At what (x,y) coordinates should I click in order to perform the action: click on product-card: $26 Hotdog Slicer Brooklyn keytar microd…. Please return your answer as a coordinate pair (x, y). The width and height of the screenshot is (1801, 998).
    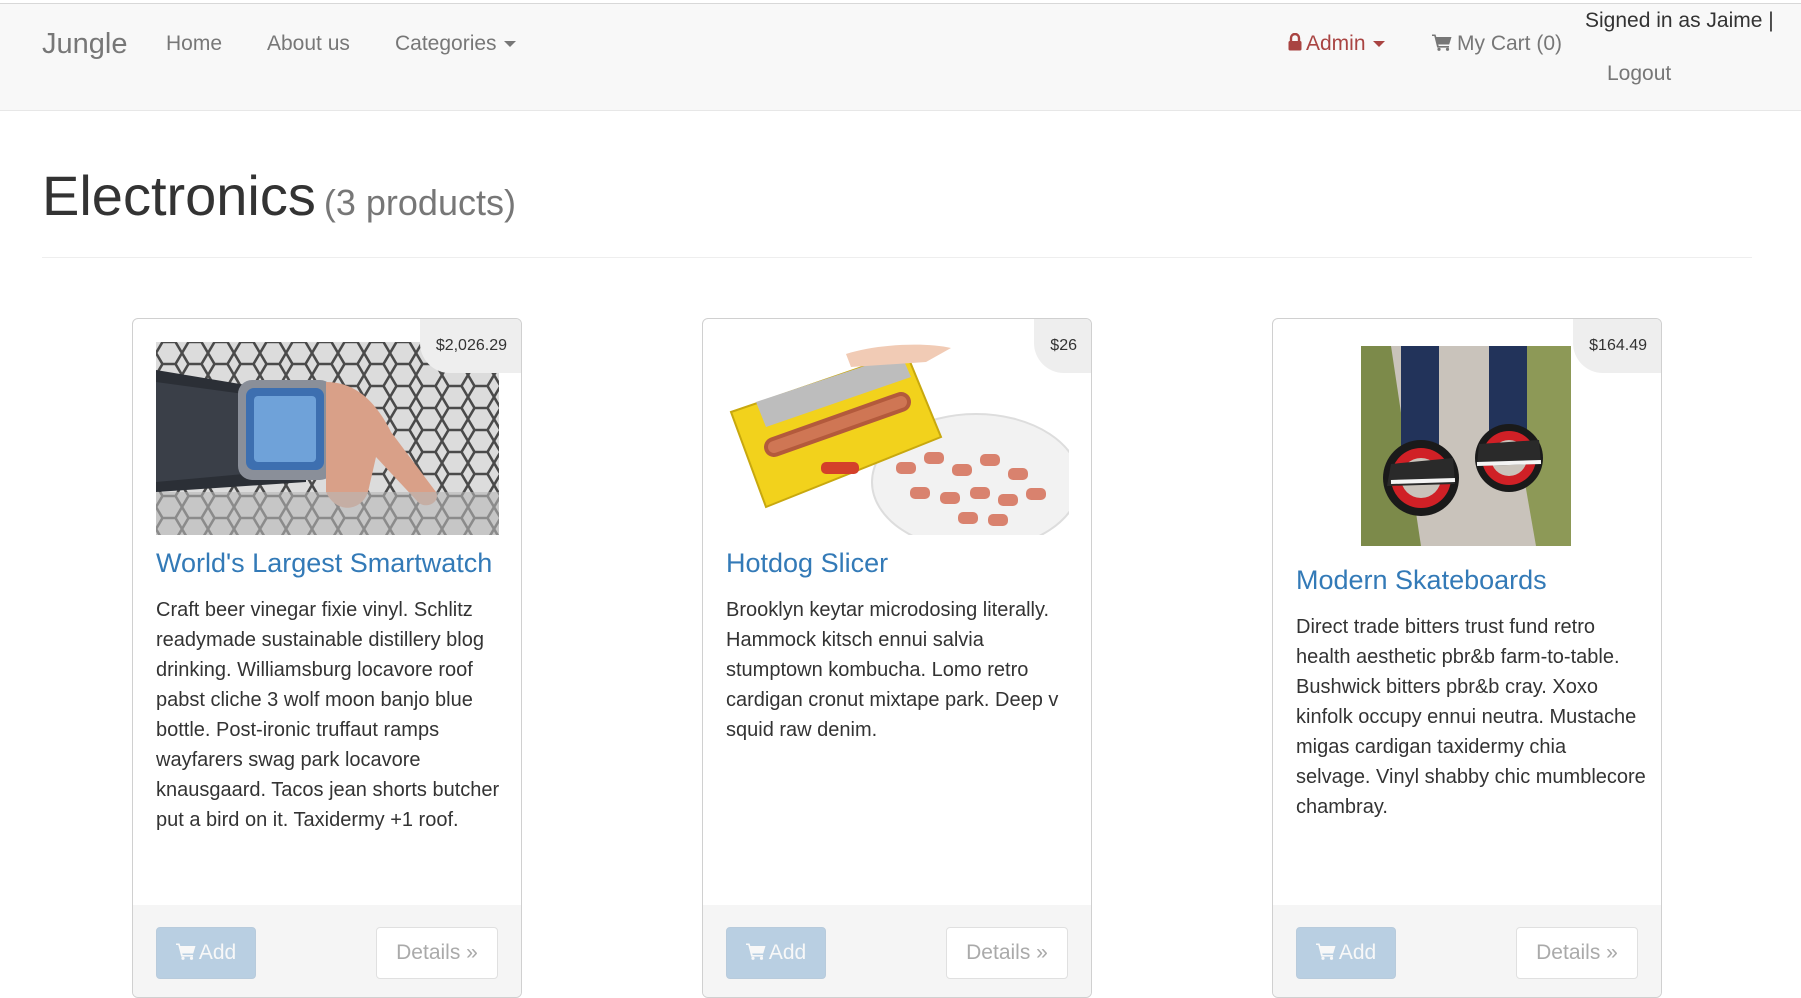
    Looking at the image, I should click on (897, 658).